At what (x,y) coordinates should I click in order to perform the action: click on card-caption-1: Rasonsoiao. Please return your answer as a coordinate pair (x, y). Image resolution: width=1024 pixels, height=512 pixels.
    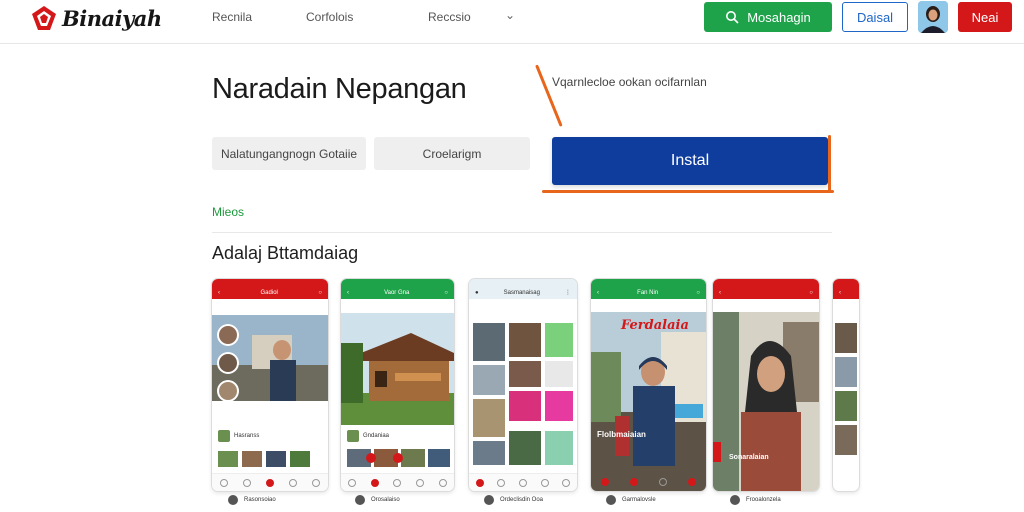
    Looking at the image, I should click on (252, 500).